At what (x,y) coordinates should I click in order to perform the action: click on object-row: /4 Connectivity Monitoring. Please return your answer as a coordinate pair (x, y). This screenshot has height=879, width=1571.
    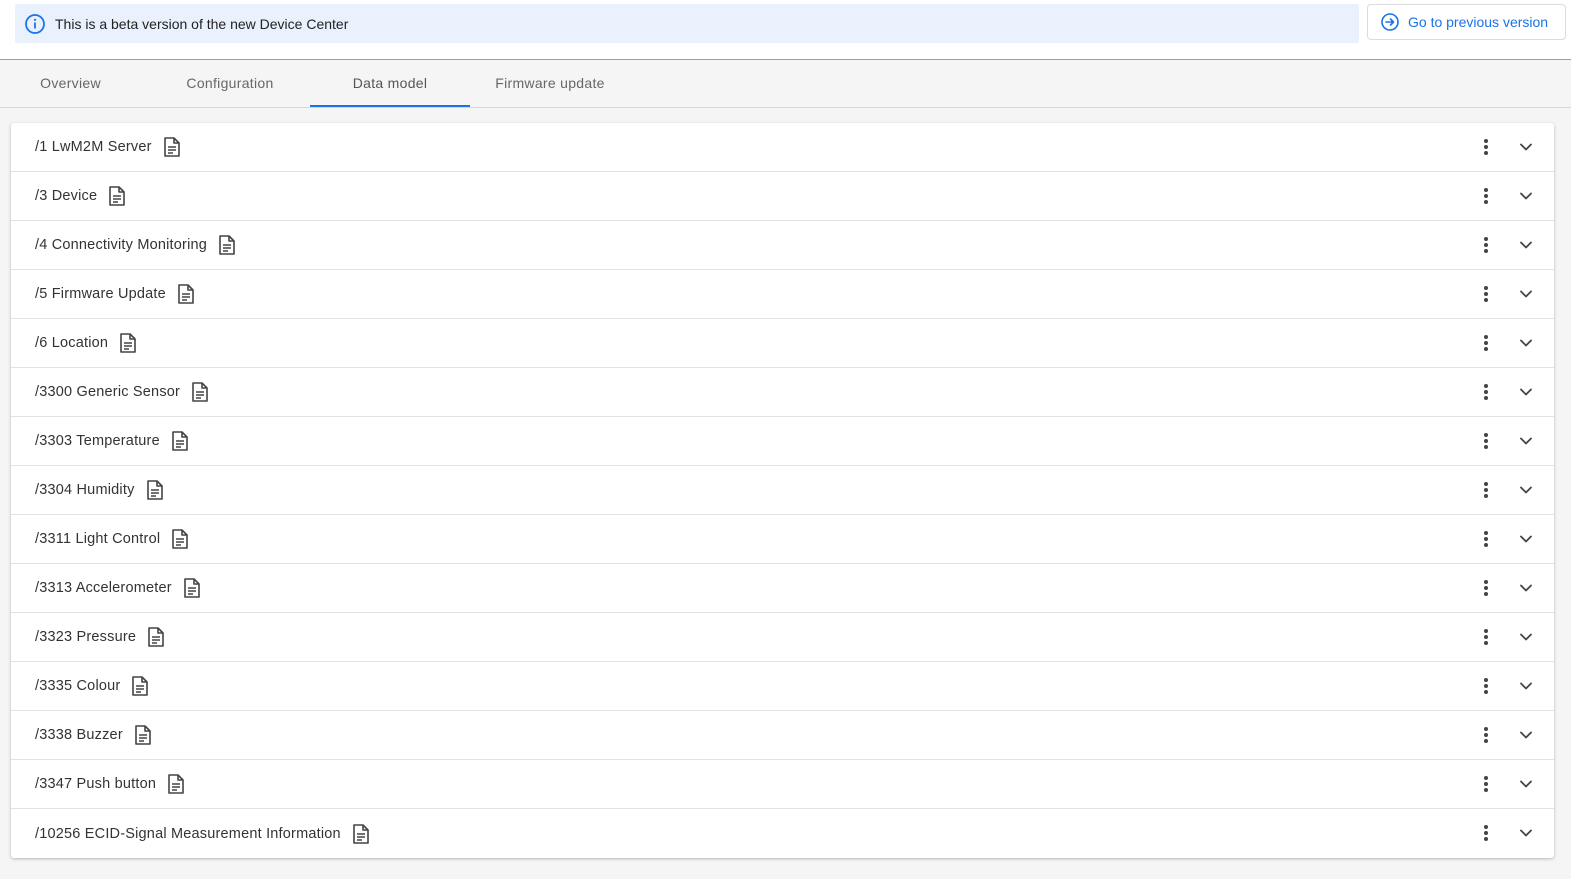
    Looking at the image, I should click on (782, 245).